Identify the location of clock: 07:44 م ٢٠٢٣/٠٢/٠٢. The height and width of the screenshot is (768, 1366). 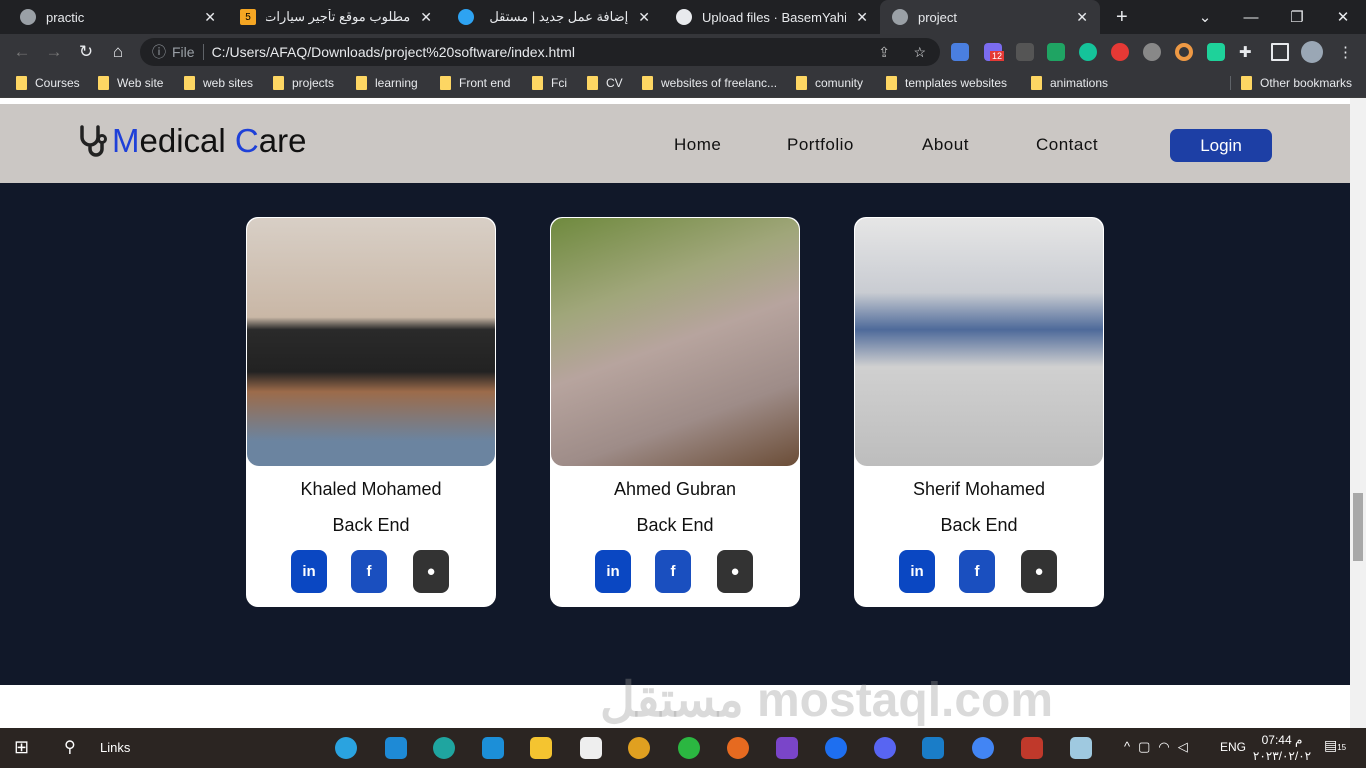
(1282, 748).